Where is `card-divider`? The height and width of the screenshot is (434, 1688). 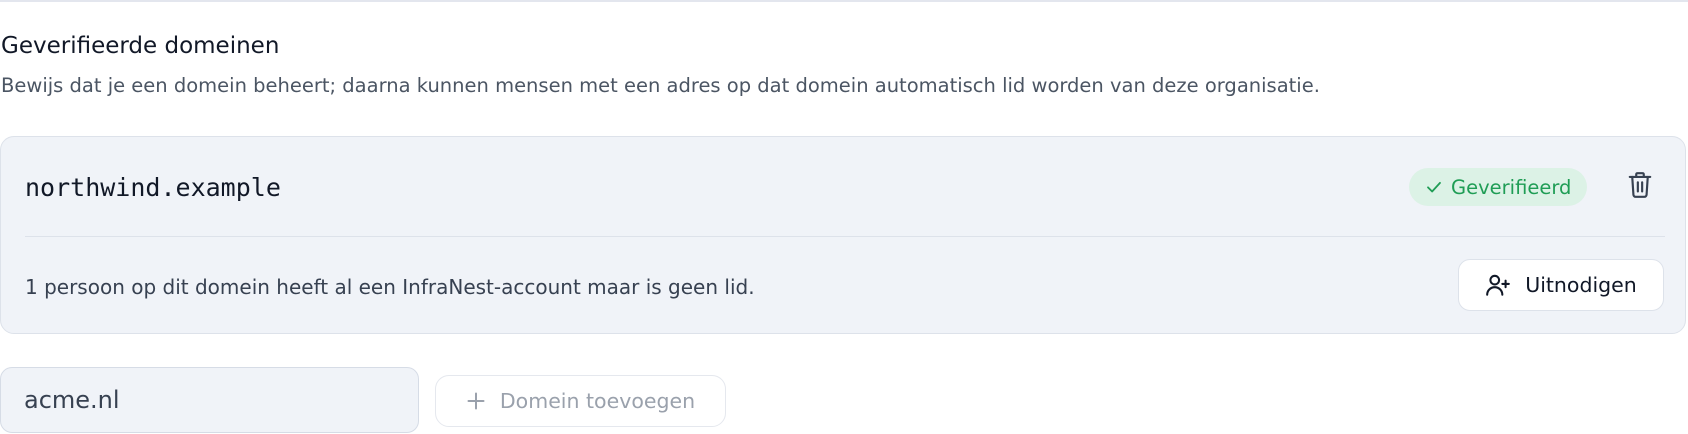
card-divider is located at coordinates (845, 236).